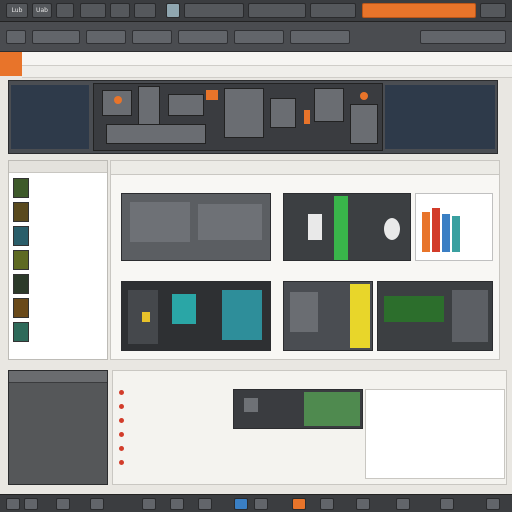  I want to click on main-tab-strip, so click(305, 168).